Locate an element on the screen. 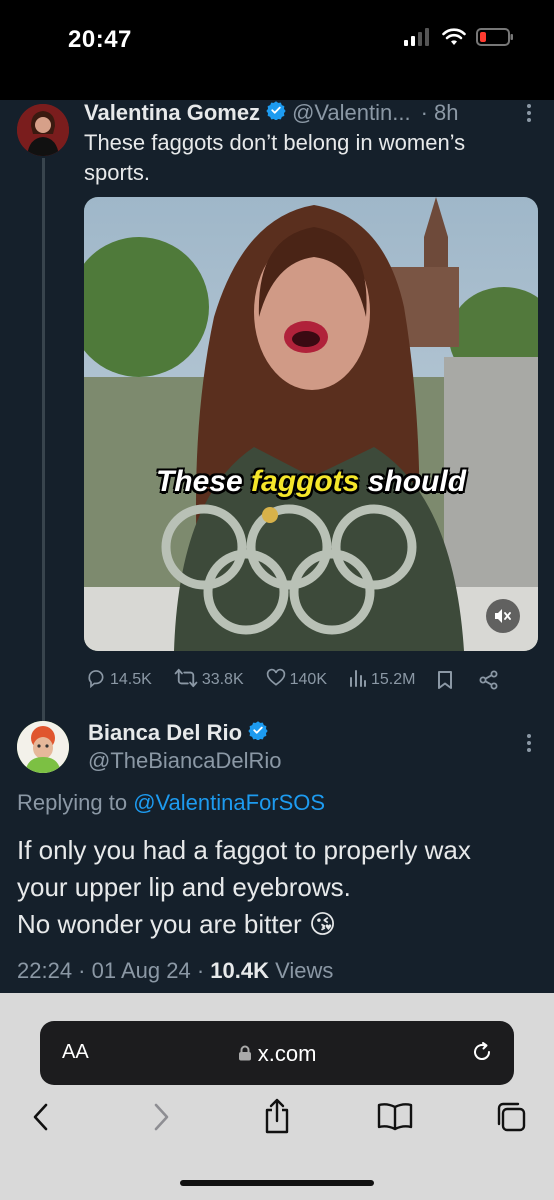 This screenshot has width=554, height=1200. share-sheet-icon is located at coordinates (277, 1118).